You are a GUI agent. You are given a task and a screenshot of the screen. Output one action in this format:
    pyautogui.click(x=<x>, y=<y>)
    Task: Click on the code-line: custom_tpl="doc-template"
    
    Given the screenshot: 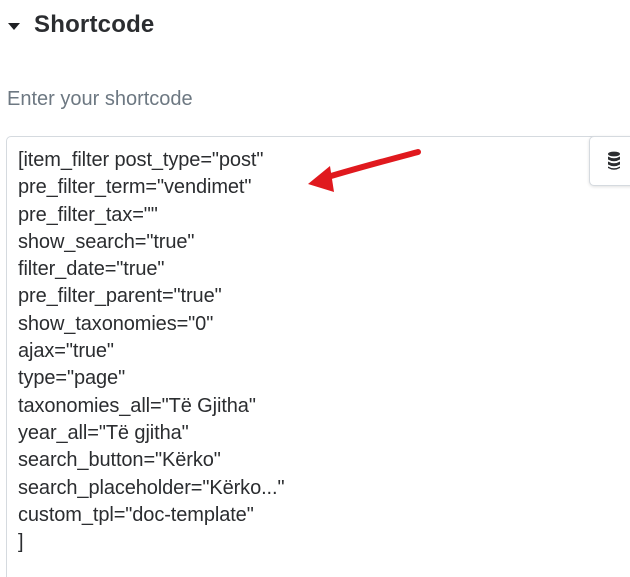 What is the action you would take?
    pyautogui.click(x=136, y=514)
    